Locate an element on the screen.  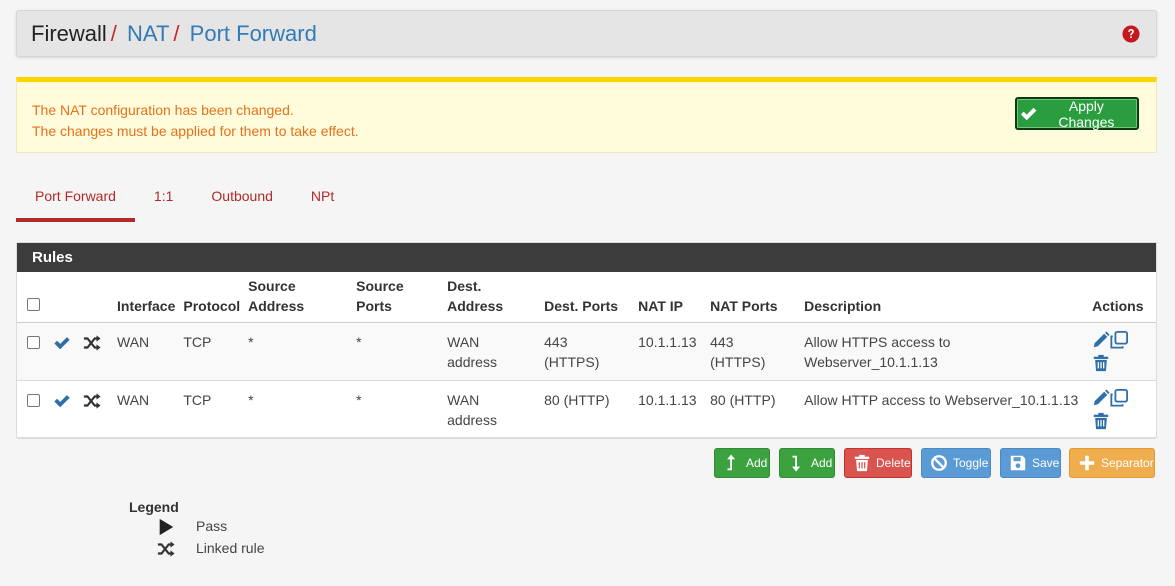
breadcrumb-firewall: Firewall is located at coordinates (69, 33).